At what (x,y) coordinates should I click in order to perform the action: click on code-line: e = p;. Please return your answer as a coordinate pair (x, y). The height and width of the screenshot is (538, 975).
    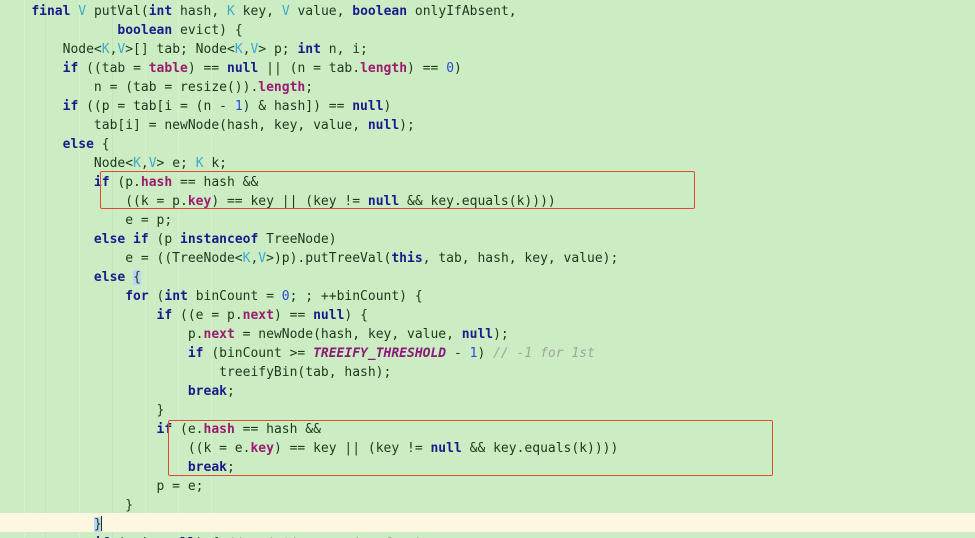
    Looking at the image, I should click on (86, 220).